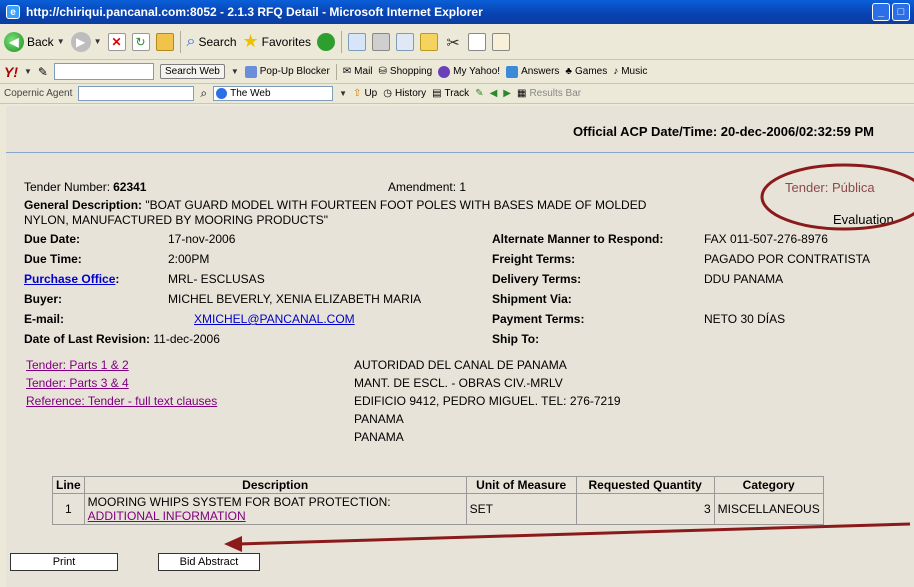  I want to click on up-button: ⇧ Up, so click(365, 93).